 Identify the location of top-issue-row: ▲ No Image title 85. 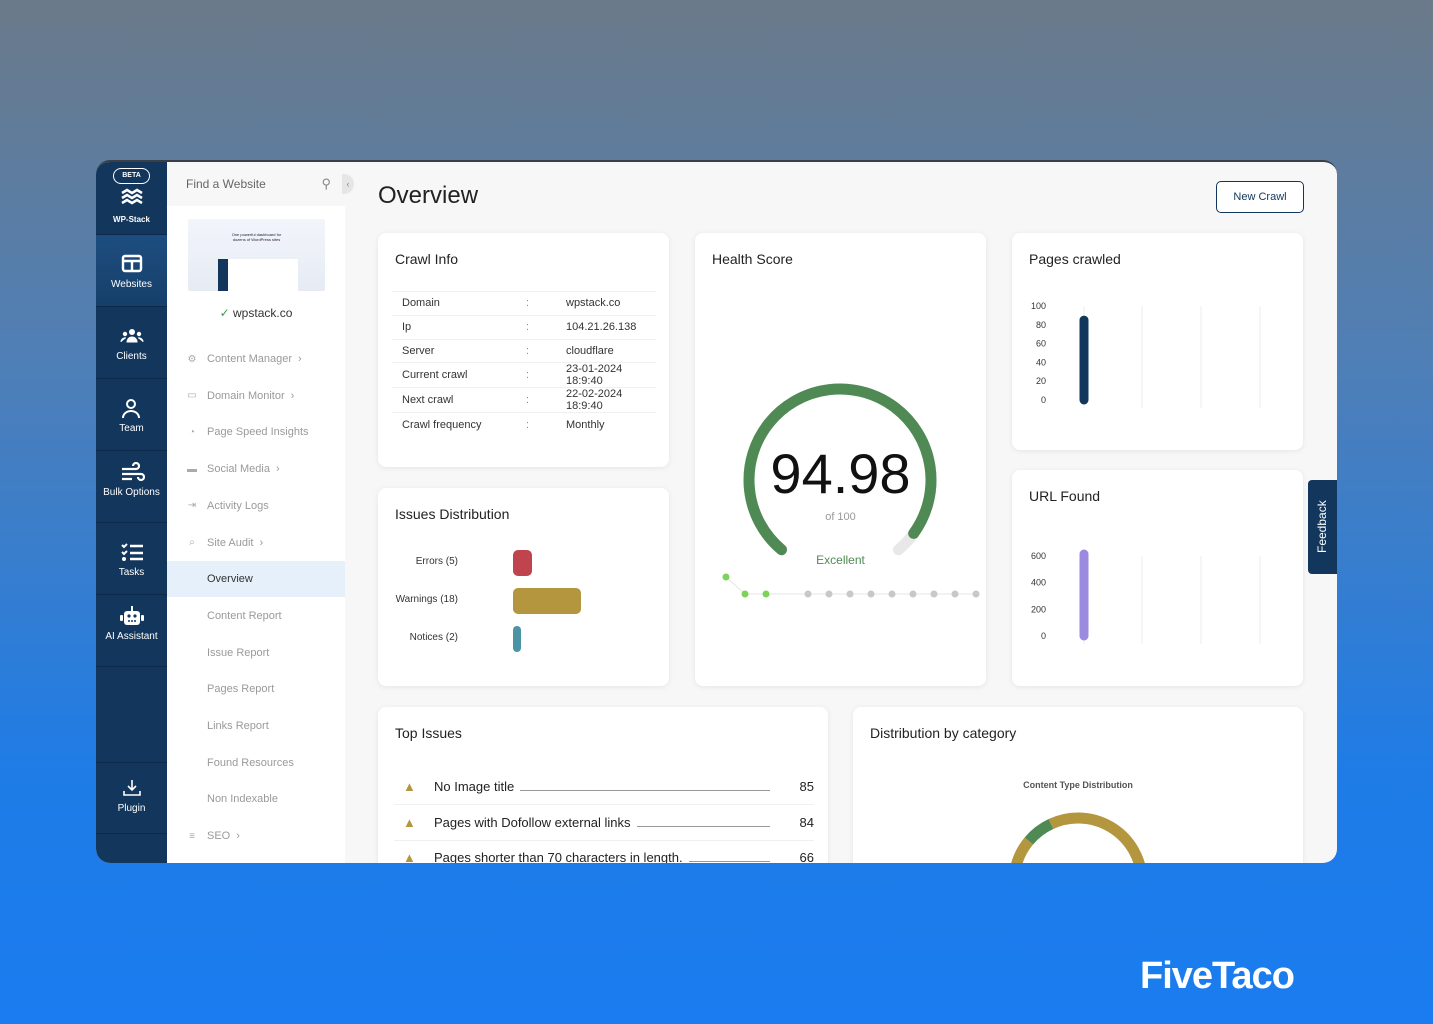
(604, 787).